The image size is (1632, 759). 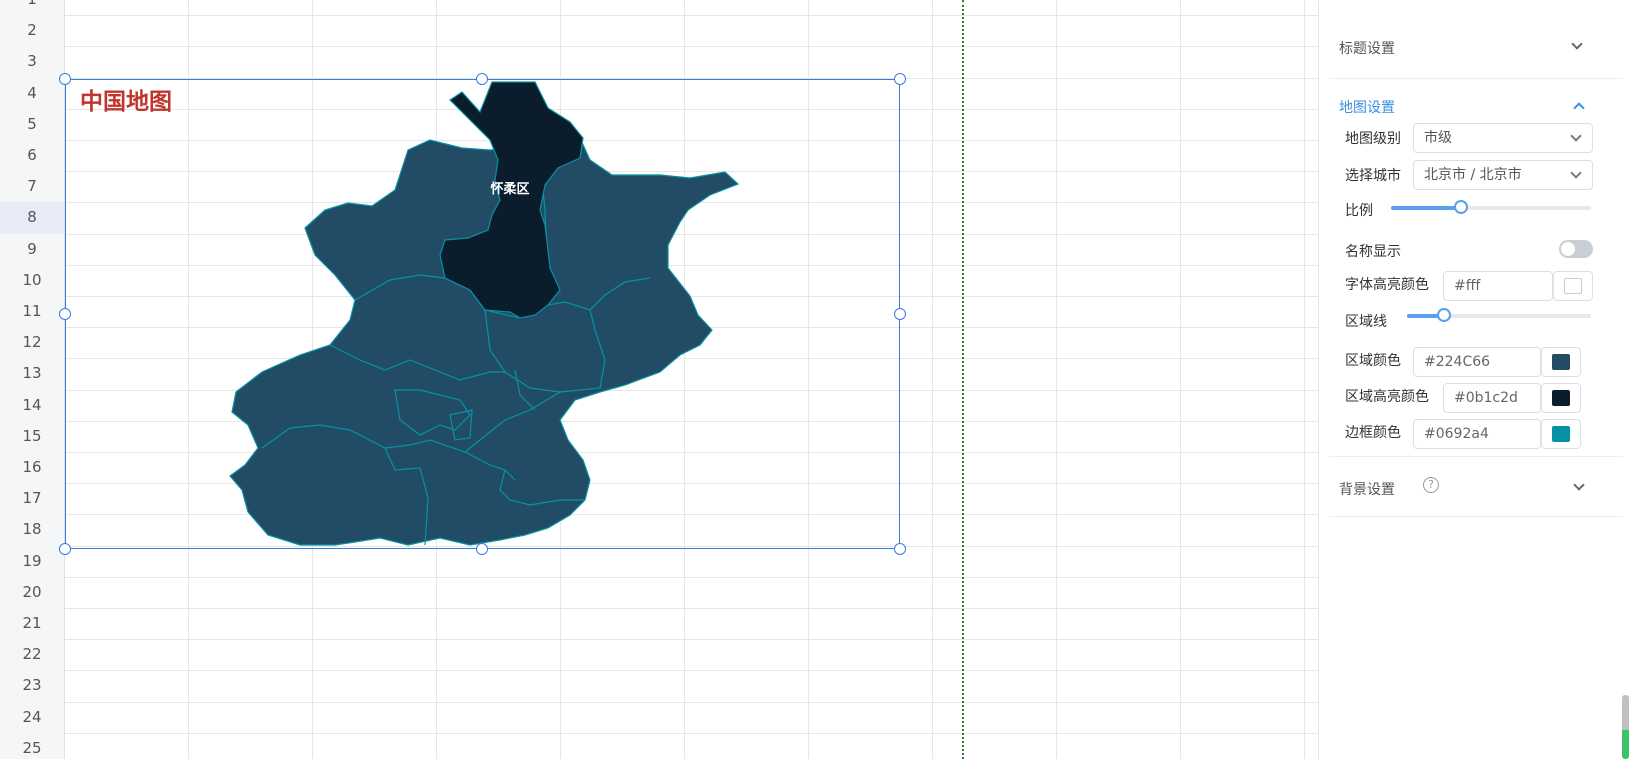 I want to click on name-display-label: 名称显示, so click(x=1373, y=252).